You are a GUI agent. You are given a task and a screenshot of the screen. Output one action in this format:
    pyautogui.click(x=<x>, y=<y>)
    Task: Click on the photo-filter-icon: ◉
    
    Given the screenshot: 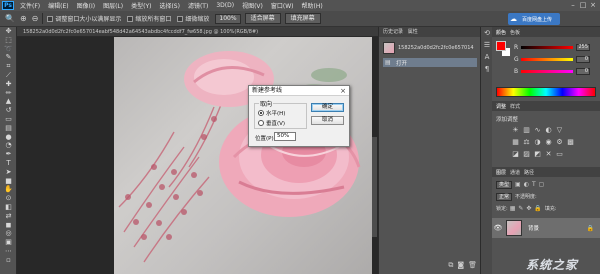 What is the action you would take?
    pyautogui.click(x=548, y=142)
    